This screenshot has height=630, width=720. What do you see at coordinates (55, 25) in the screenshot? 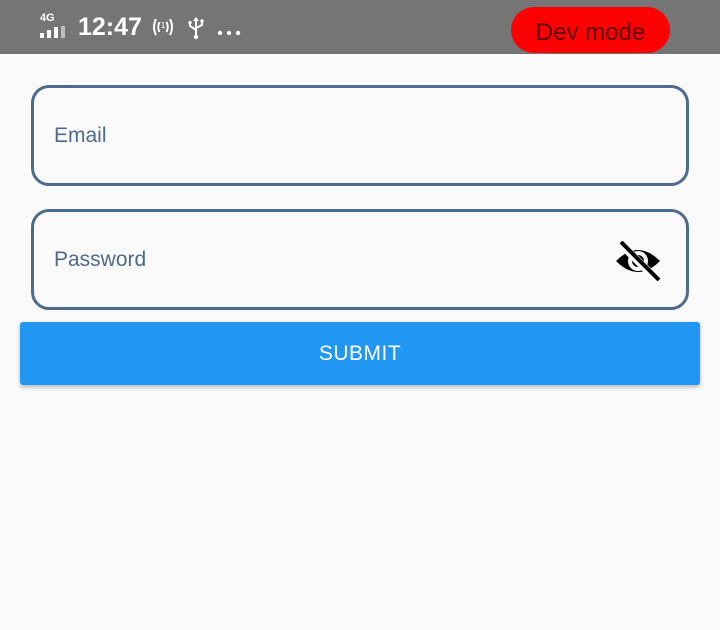
I see `signal-icon: 4G` at bounding box center [55, 25].